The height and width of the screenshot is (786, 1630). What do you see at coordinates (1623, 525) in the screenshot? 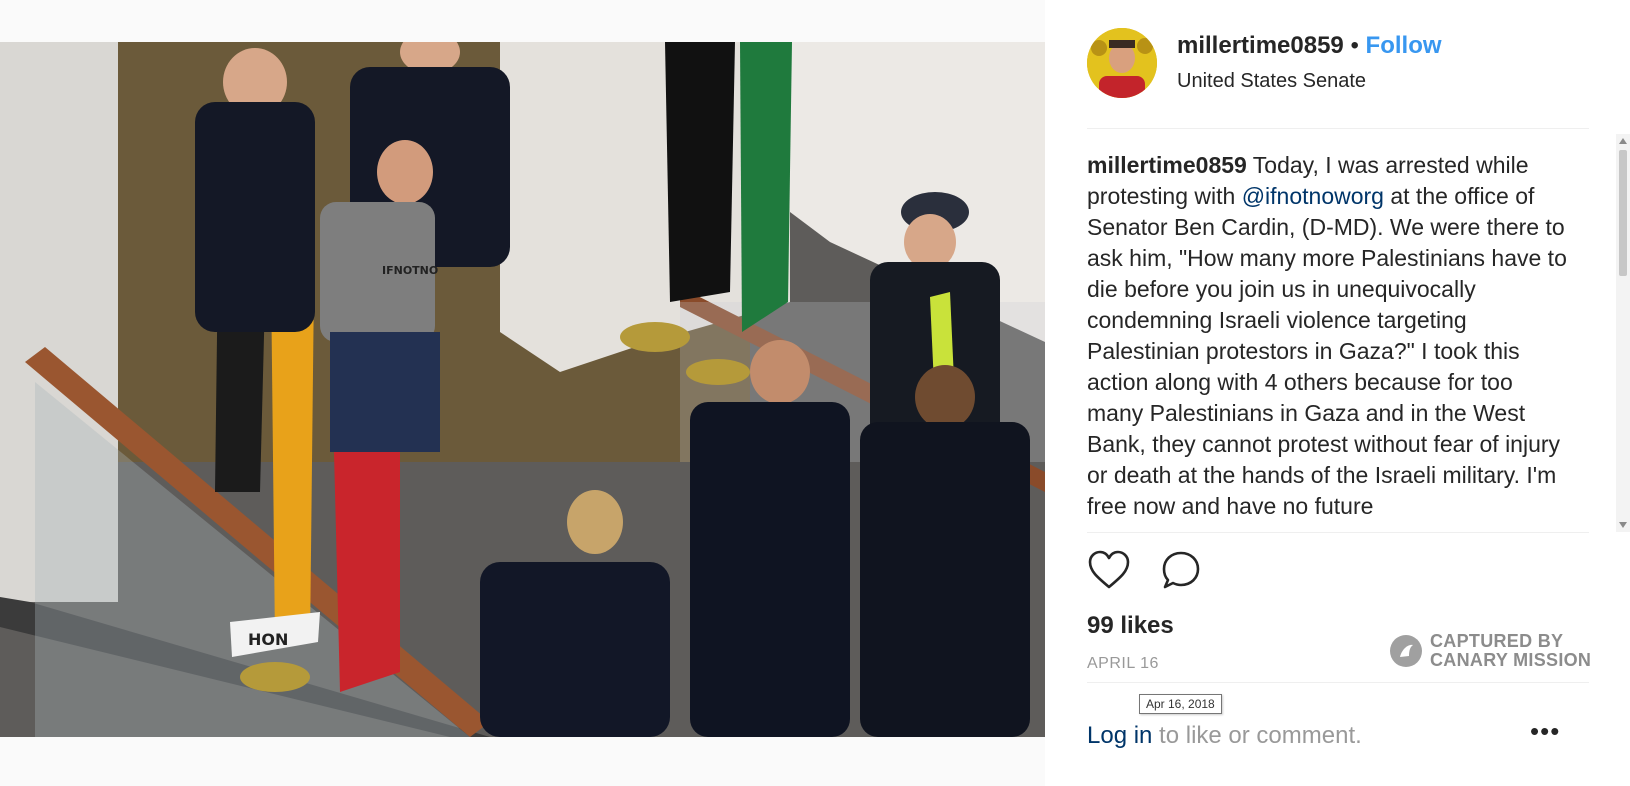
I see `scroll-down-arrow-icon` at bounding box center [1623, 525].